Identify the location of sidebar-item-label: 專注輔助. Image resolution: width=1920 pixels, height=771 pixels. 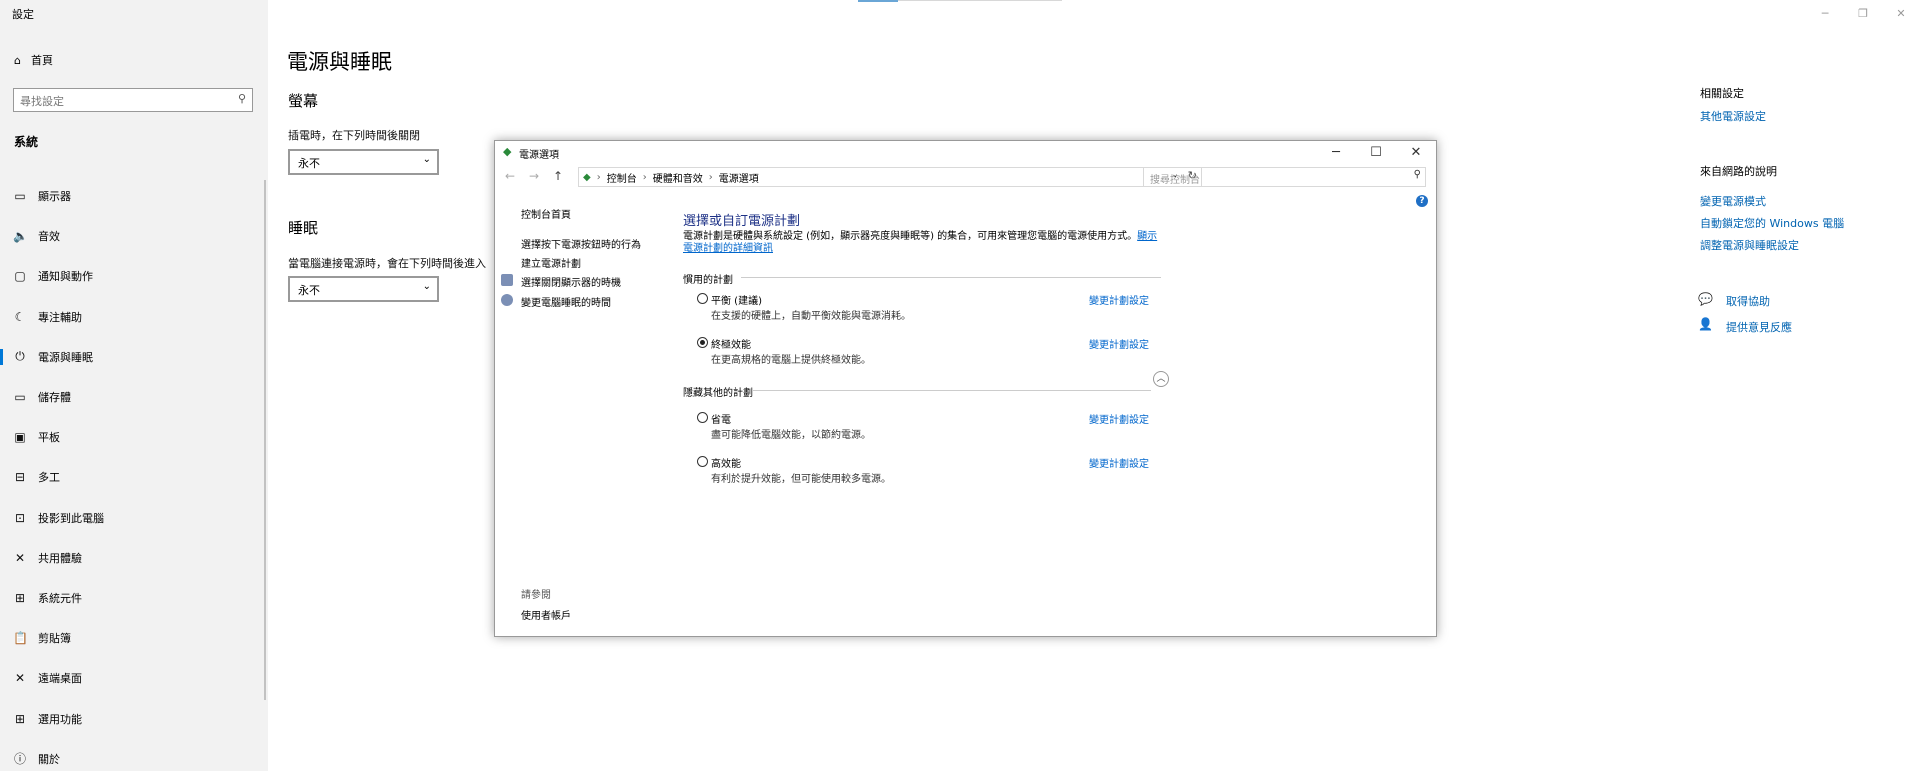
(60, 317).